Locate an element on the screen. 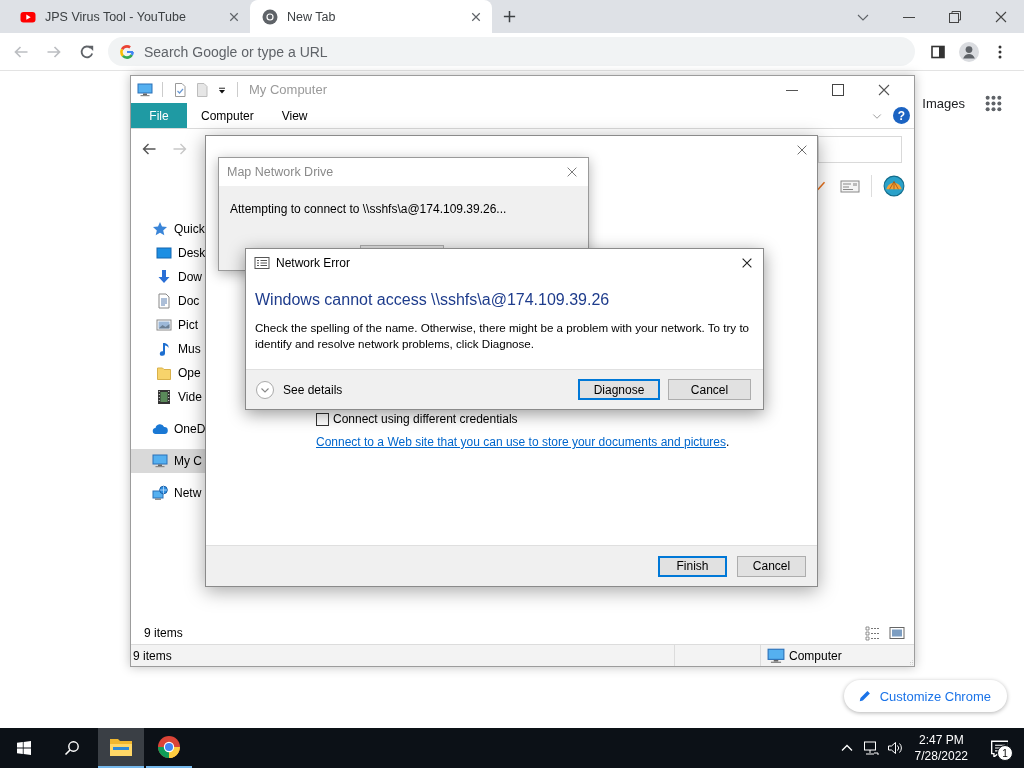 The image size is (1024, 768). status-text: 9 items is located at coordinates (152, 655).